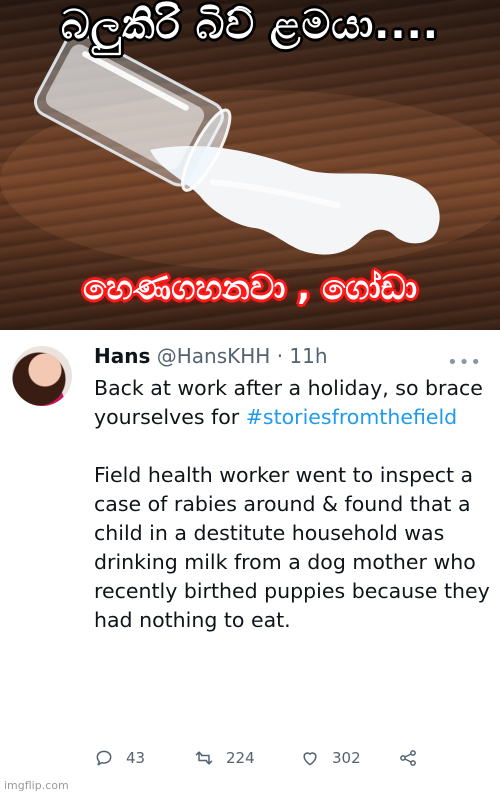 The width and height of the screenshot is (500, 795). I want to click on share-button, so click(408, 758).